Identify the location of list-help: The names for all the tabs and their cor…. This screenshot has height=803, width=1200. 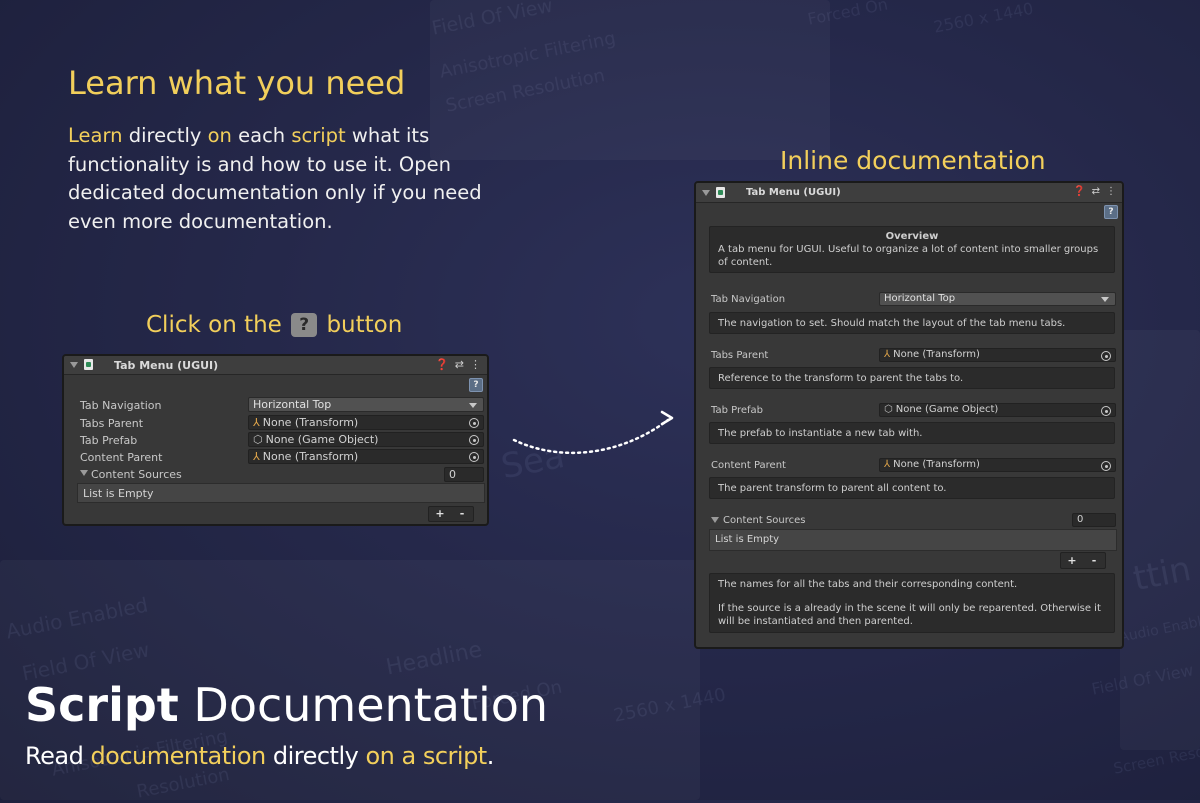
(912, 603).